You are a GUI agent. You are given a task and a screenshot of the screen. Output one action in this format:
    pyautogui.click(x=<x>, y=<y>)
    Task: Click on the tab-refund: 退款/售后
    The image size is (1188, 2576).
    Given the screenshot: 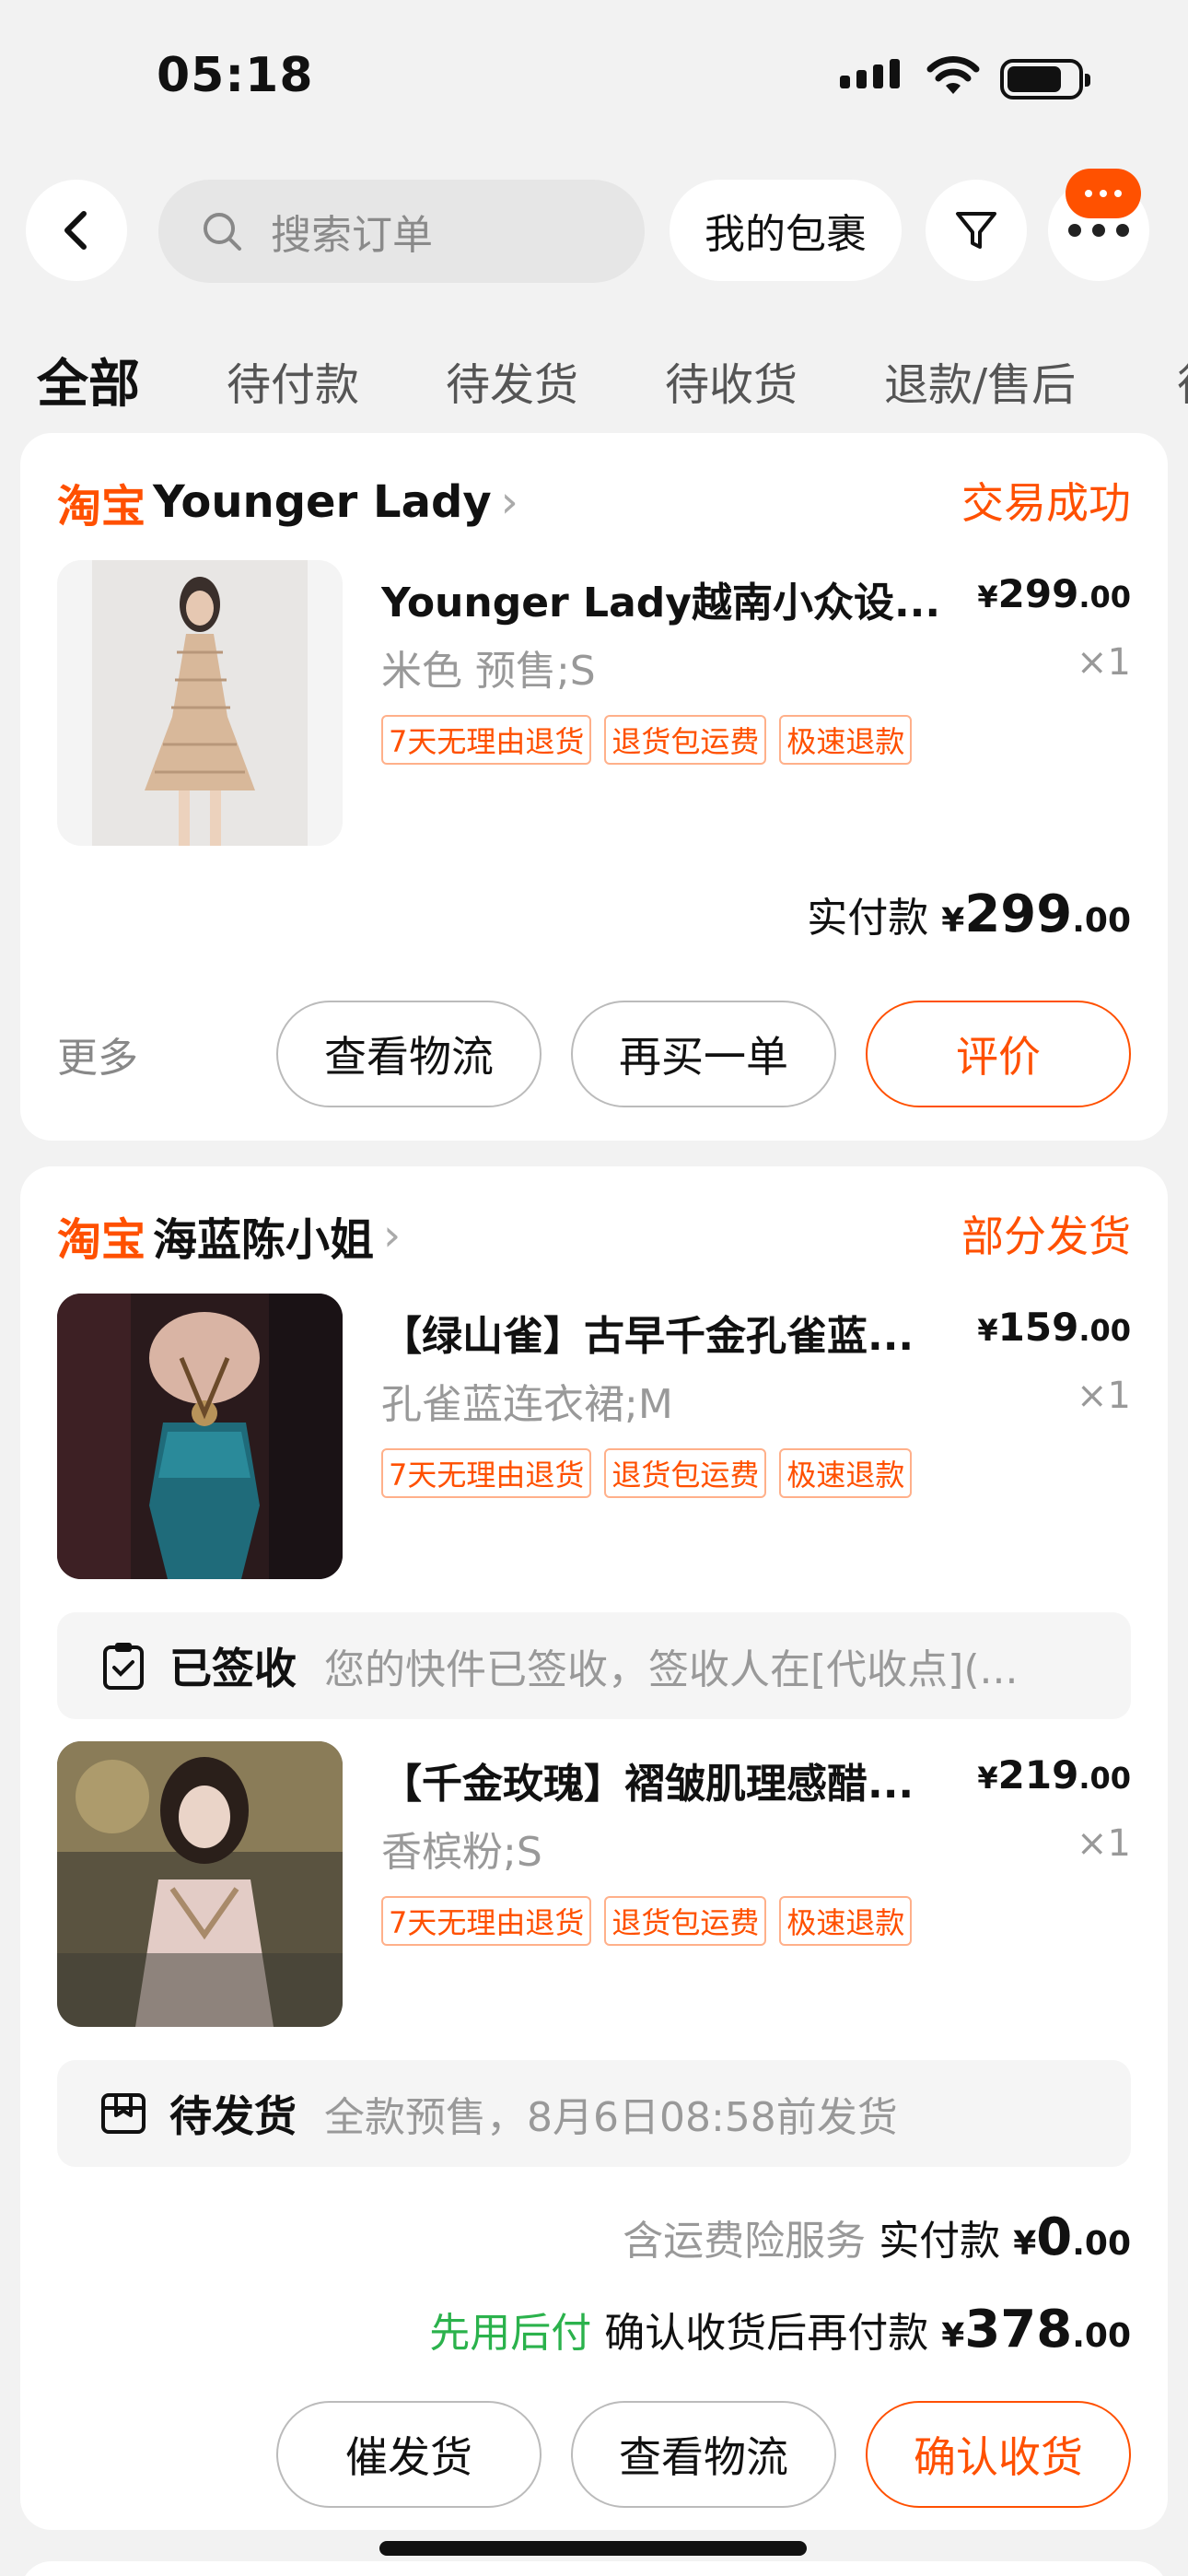 What is the action you would take?
    pyautogui.click(x=980, y=380)
    